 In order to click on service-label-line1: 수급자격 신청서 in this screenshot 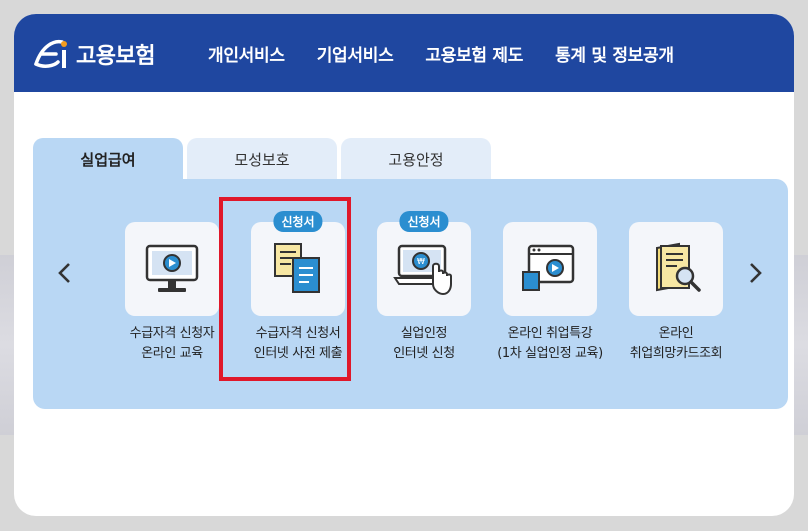, I will do `click(298, 333)`.